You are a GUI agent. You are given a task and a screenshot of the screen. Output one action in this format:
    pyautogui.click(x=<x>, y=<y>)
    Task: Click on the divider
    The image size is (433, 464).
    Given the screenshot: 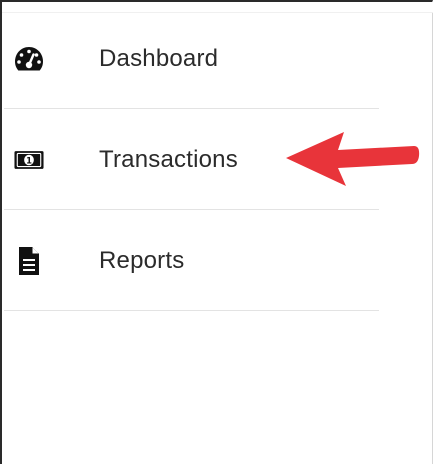 What is the action you would take?
    pyautogui.click(x=191, y=310)
    